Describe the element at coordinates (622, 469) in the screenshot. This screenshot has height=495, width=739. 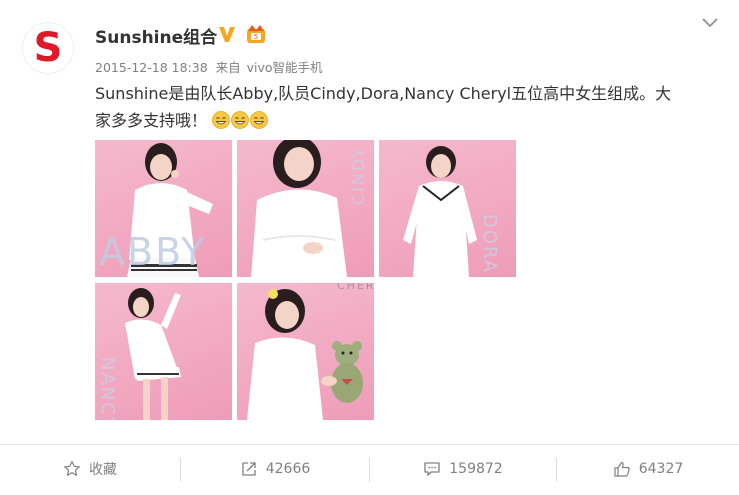
I see `thumbs-up-icon` at that location.